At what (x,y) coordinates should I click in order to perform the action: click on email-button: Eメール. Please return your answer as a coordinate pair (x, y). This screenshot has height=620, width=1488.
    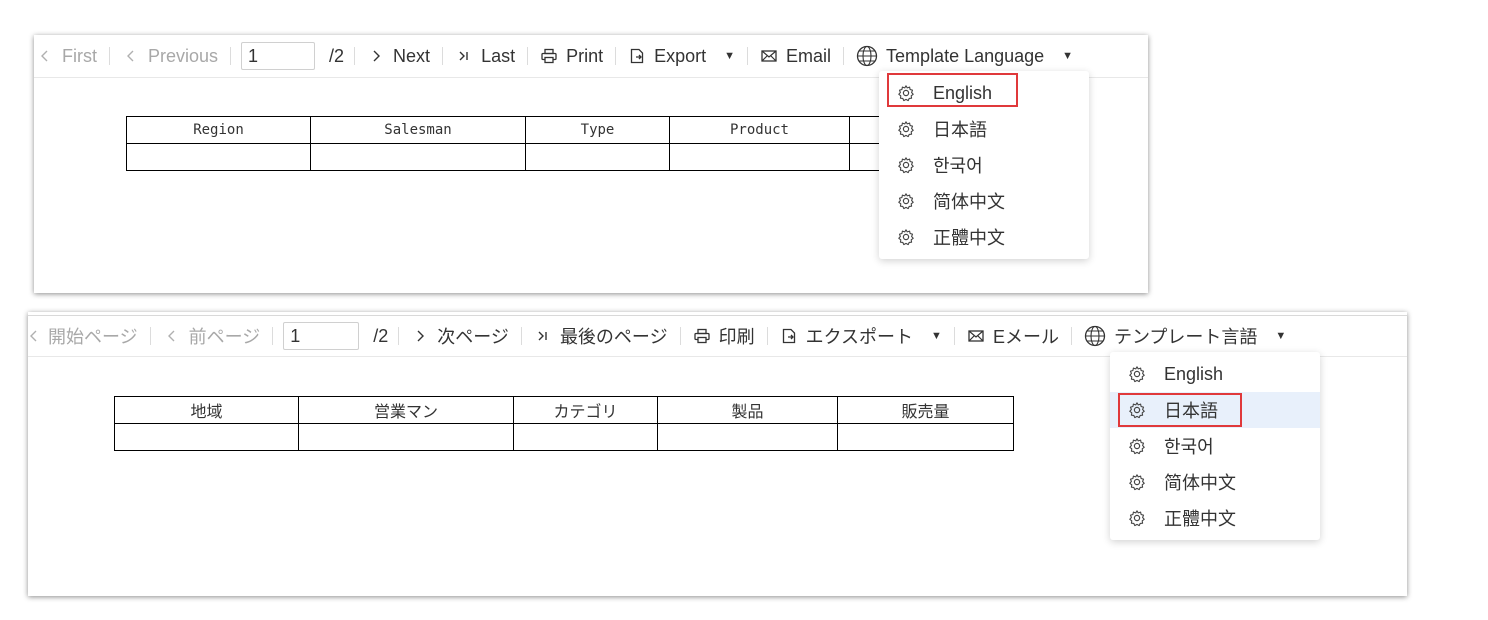
    Looking at the image, I should click on (1013, 336).